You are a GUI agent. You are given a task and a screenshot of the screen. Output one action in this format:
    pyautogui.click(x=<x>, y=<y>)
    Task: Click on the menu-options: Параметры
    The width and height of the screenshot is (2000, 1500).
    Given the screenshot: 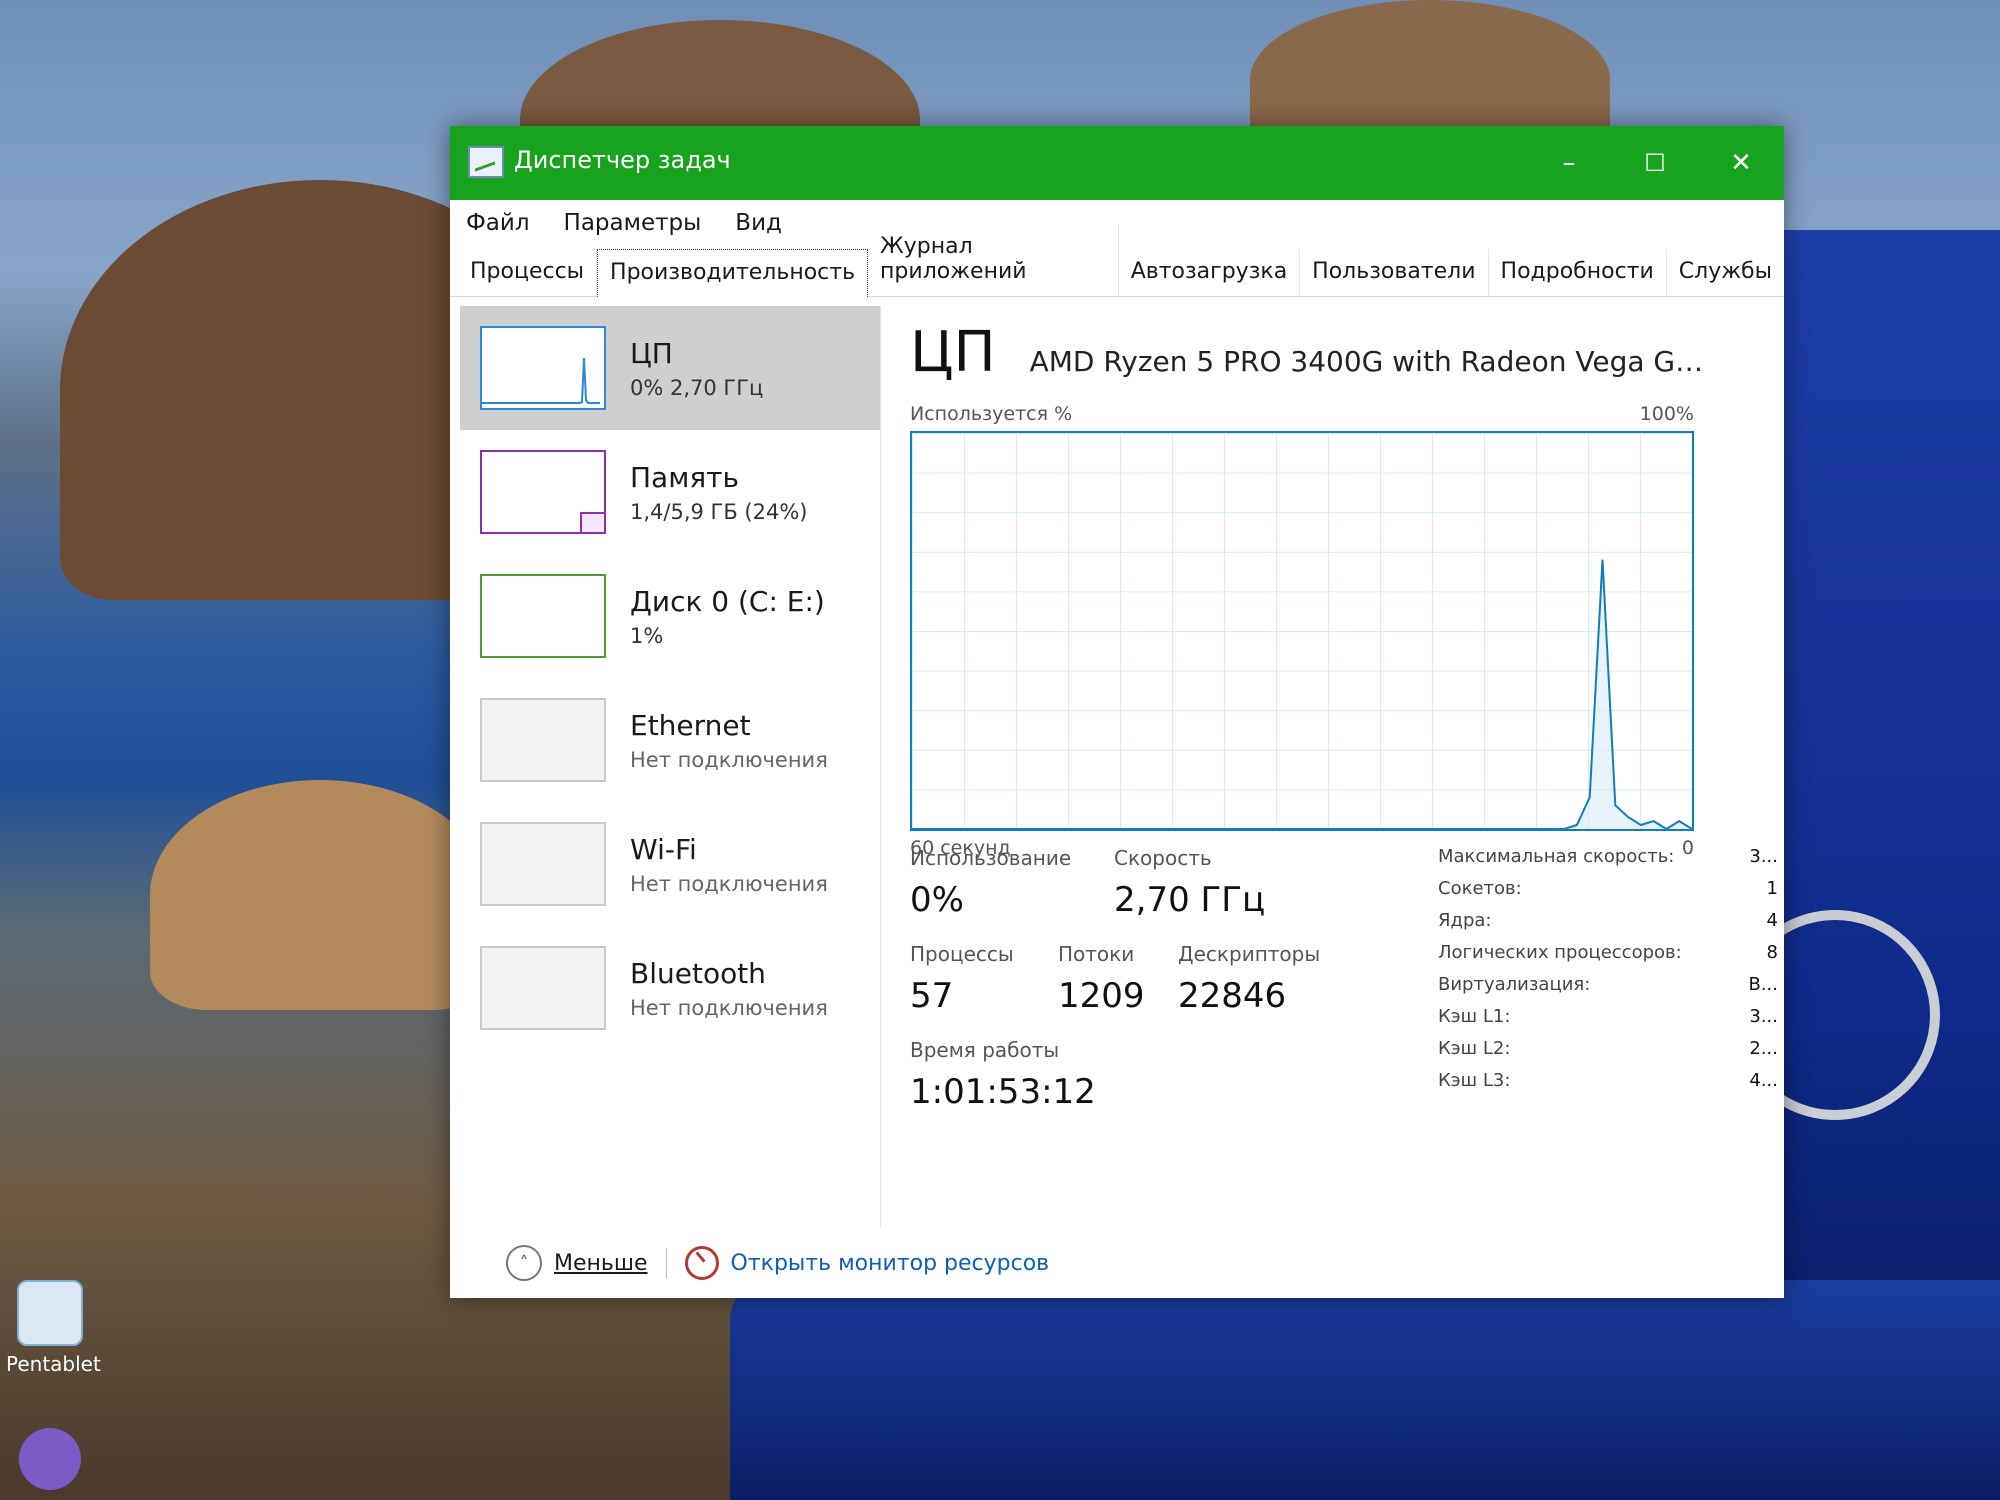 What is the action you would take?
    pyautogui.click(x=633, y=223)
    